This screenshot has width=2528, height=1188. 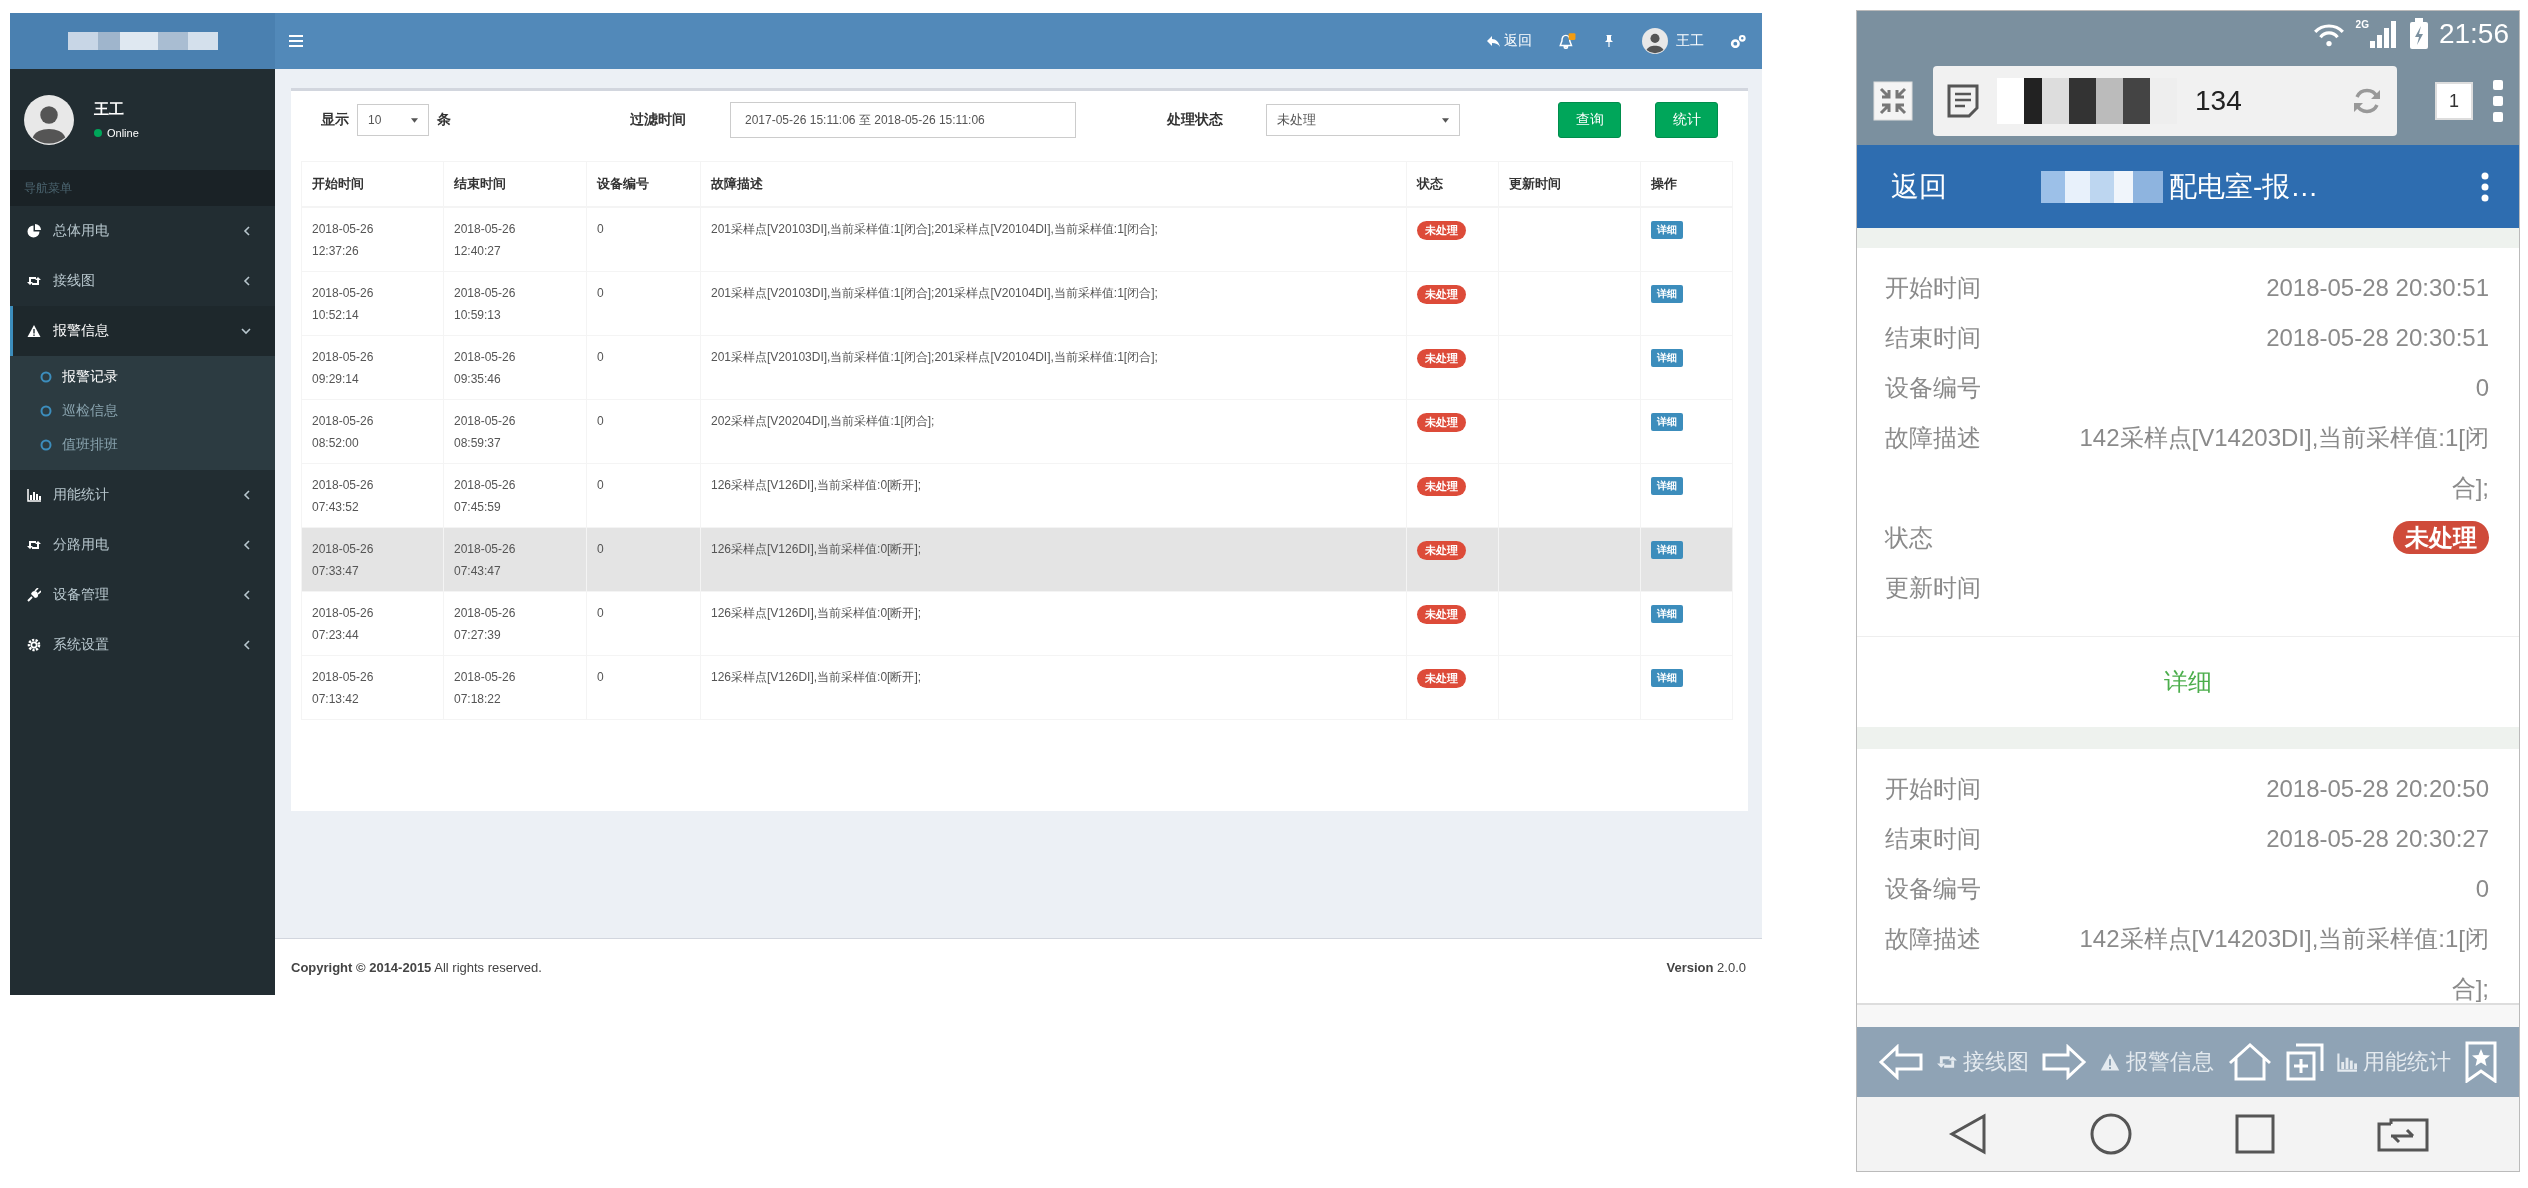 What do you see at coordinates (142, 595) in the screenshot?
I see `sidebar-item: 设备管理` at bounding box center [142, 595].